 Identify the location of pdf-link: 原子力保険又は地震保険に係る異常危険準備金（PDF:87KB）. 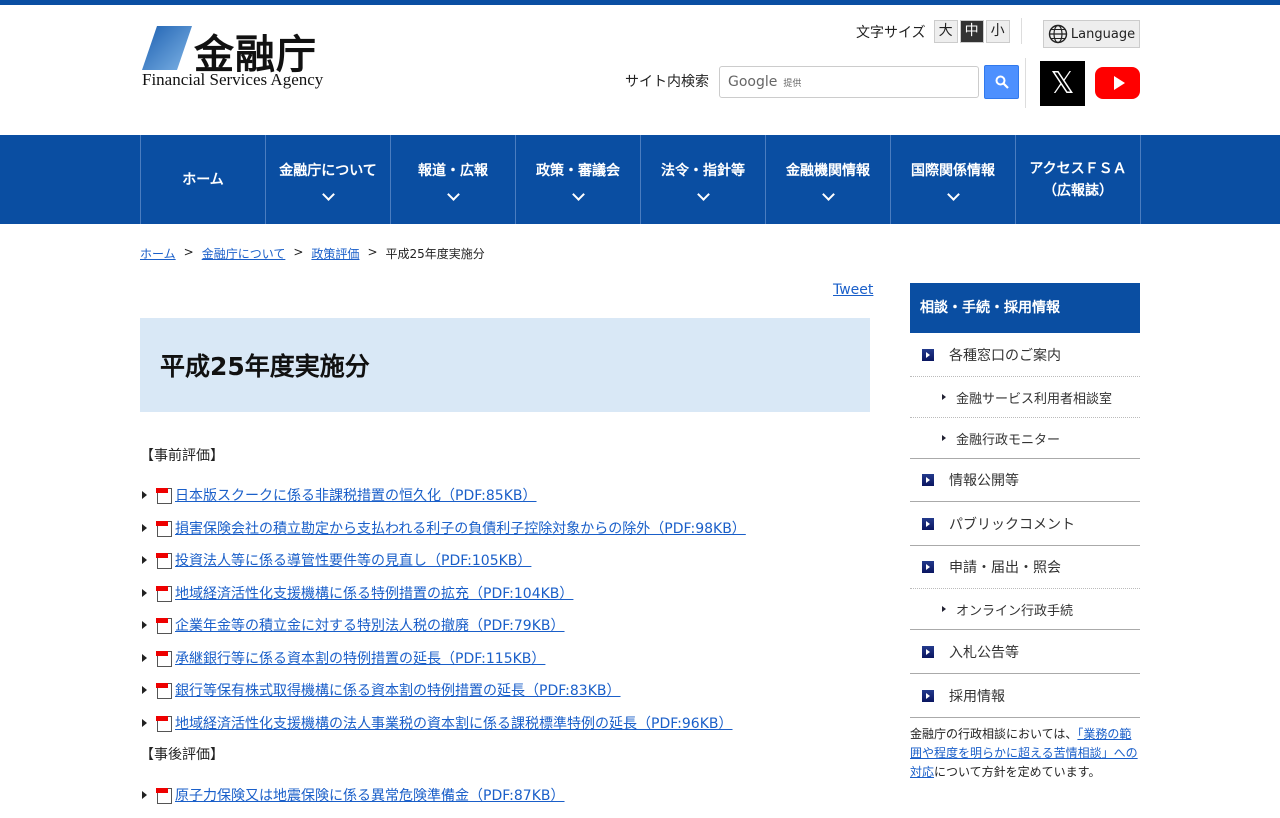
(370, 795).